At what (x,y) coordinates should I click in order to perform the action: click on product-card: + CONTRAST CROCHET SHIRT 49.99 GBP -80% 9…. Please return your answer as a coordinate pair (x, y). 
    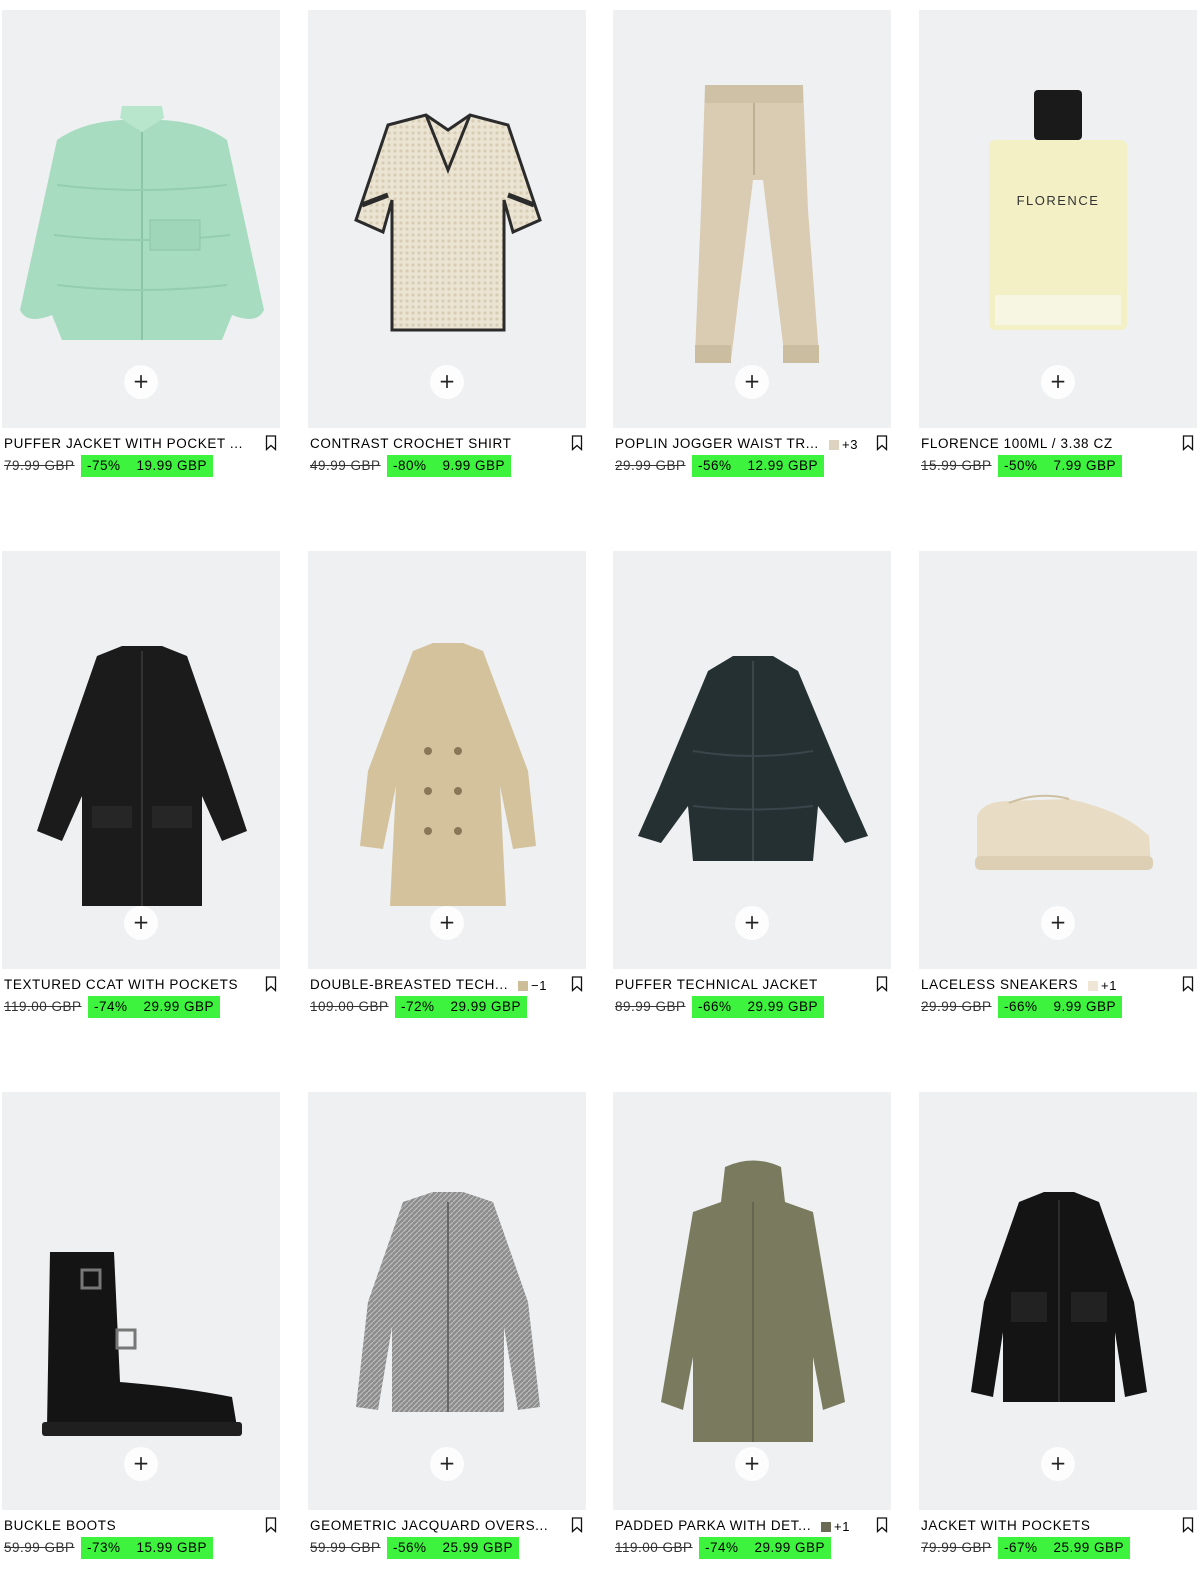
    Looking at the image, I should click on (448, 243).